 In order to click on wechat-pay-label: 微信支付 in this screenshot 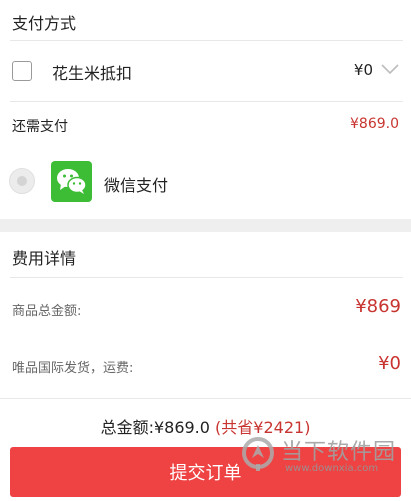, I will do `click(136, 184)`.